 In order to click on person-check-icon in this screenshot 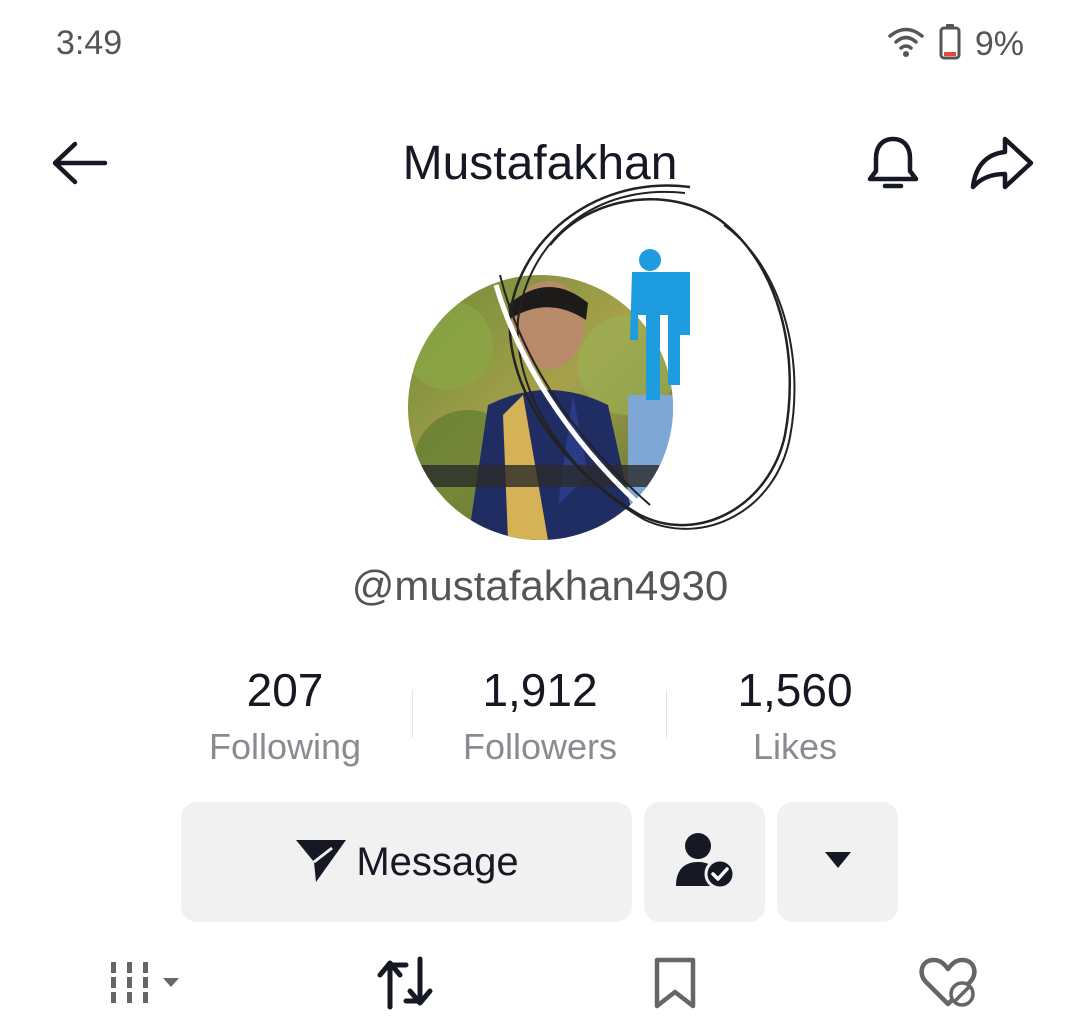, I will do `click(705, 862)`.